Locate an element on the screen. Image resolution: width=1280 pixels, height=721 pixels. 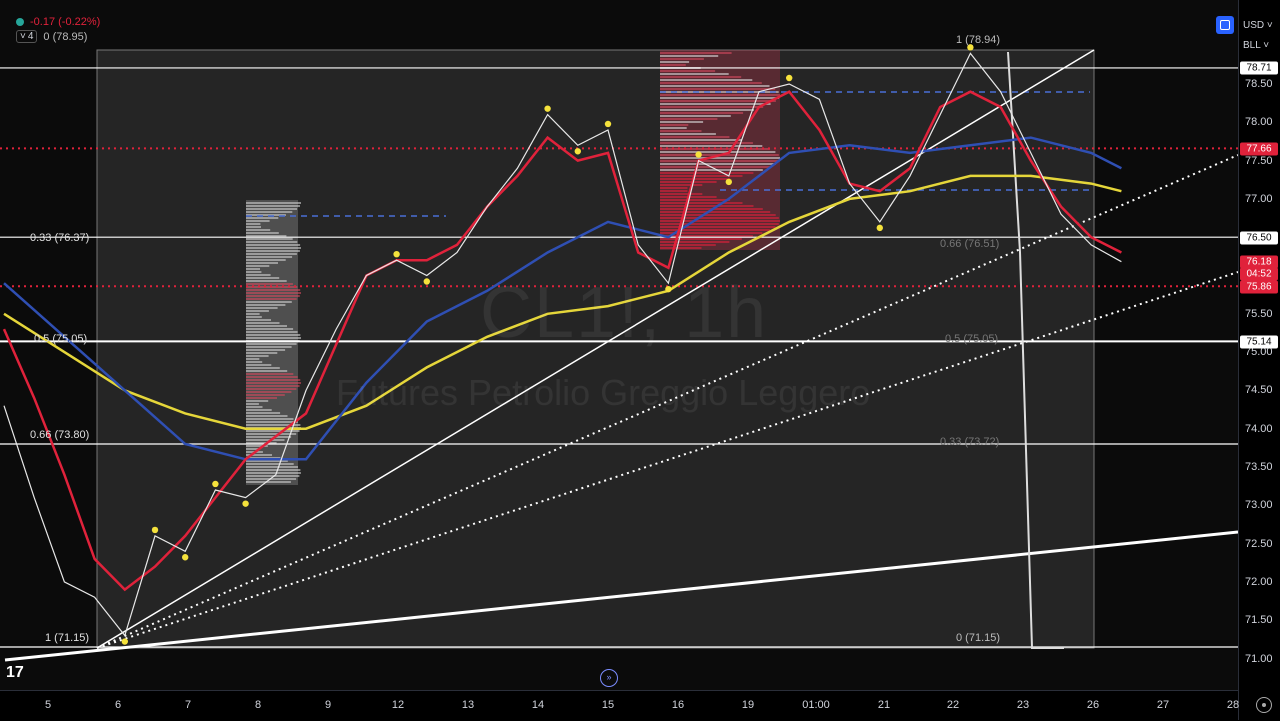
time-tick: 01:00 is located at coordinates (816, 705).